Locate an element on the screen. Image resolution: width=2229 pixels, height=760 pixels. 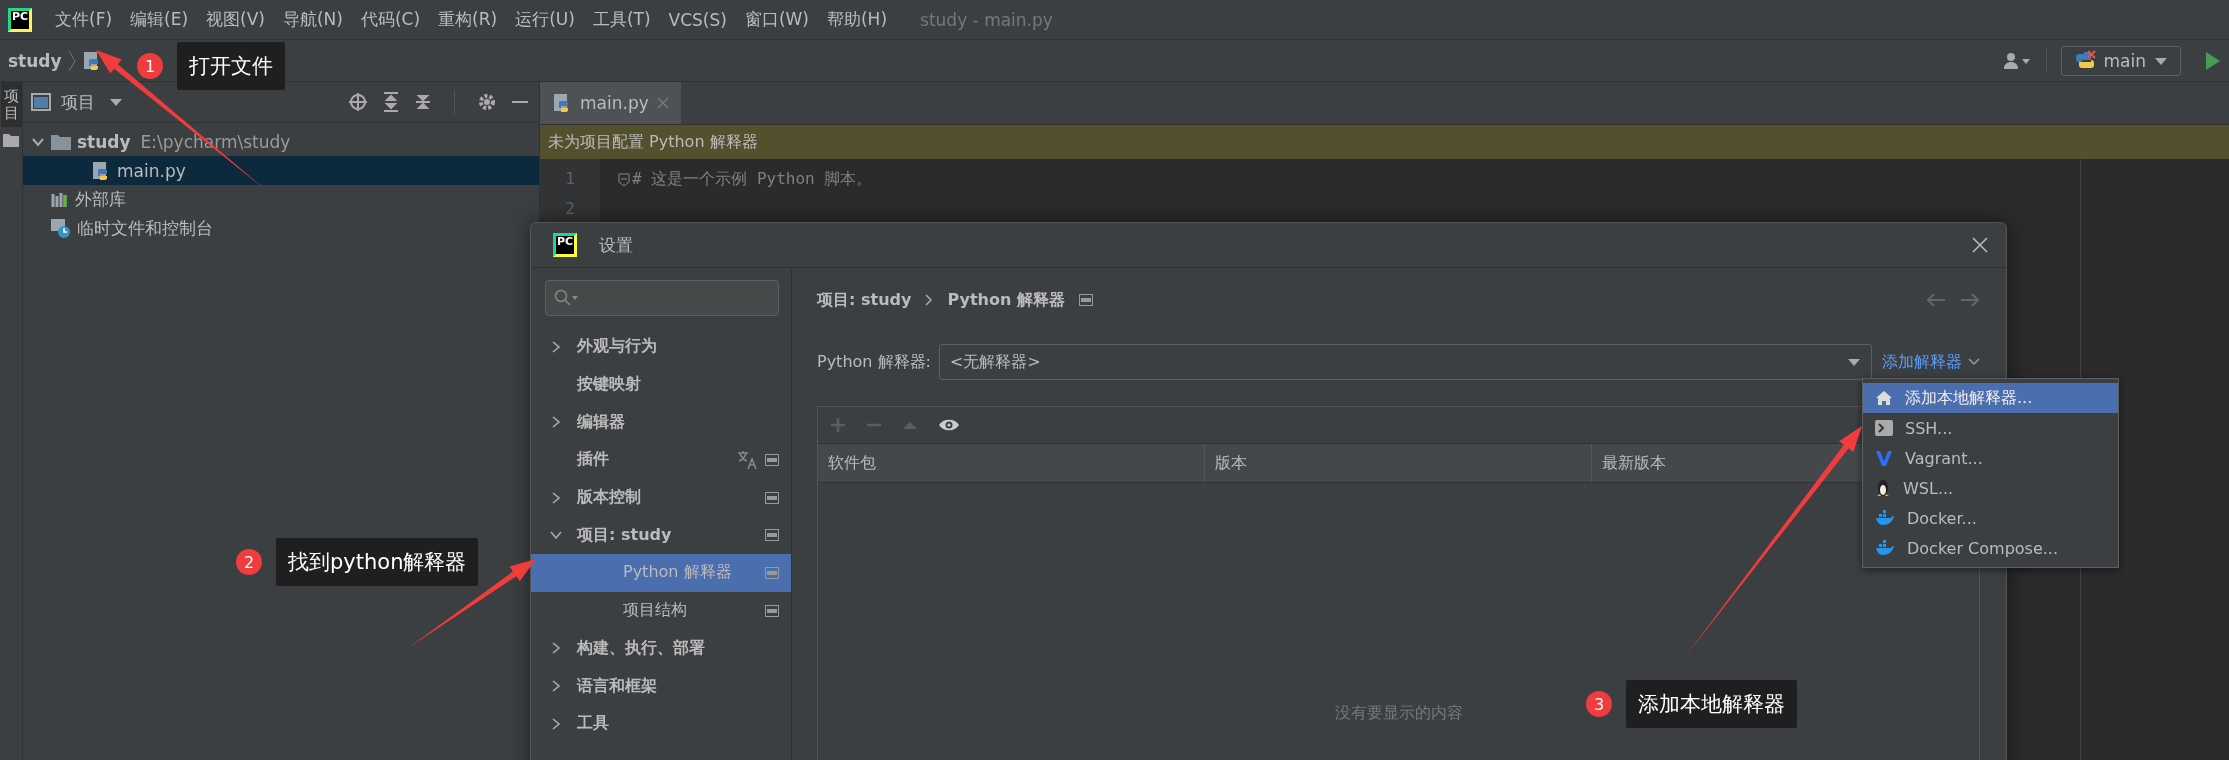
column-header: 软件包 is located at coordinates (852, 463).